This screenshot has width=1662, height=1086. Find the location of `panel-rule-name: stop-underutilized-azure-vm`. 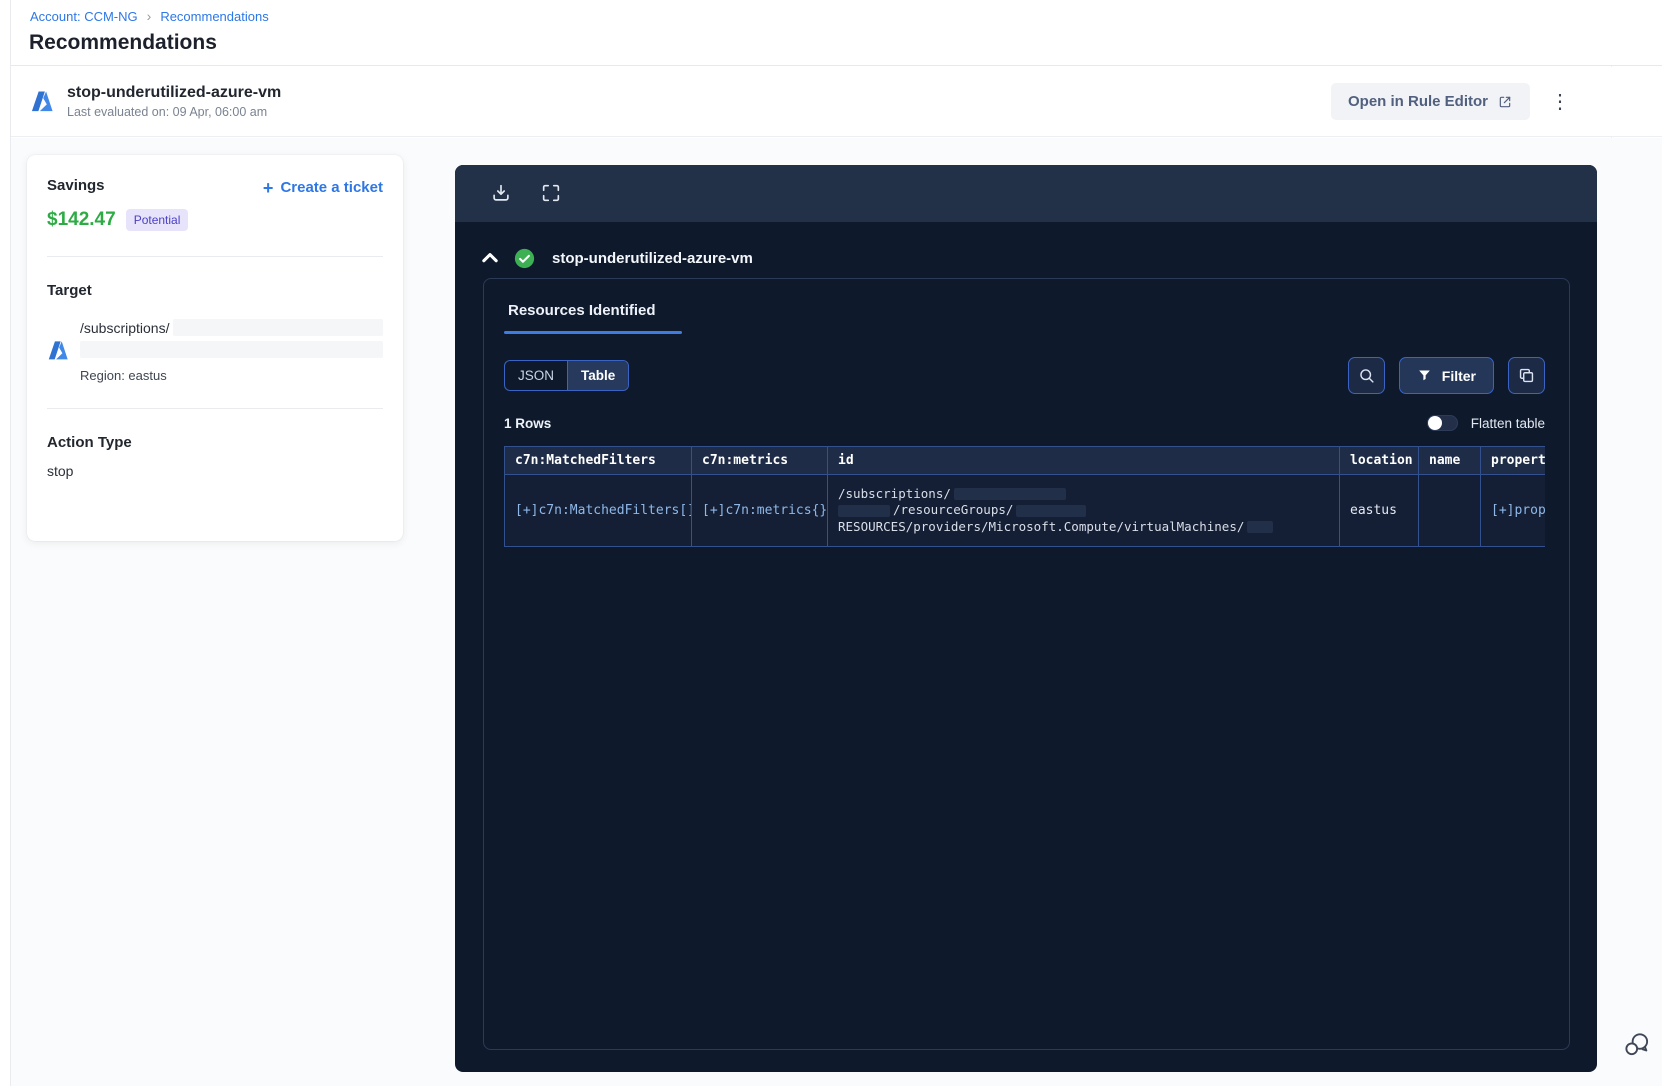

panel-rule-name: stop-underutilized-azure-vm is located at coordinates (652, 258).